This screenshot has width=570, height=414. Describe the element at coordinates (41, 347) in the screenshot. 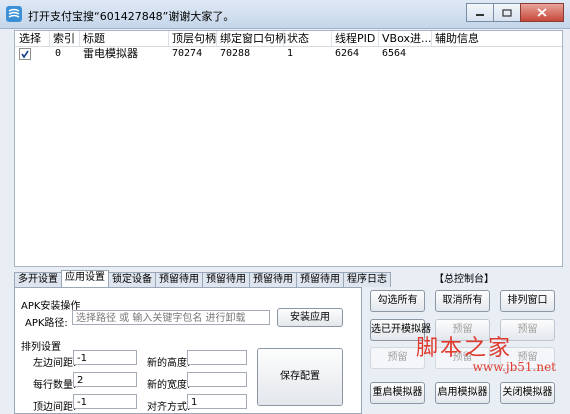

I see `arrange-group-label: 排列设置` at that location.